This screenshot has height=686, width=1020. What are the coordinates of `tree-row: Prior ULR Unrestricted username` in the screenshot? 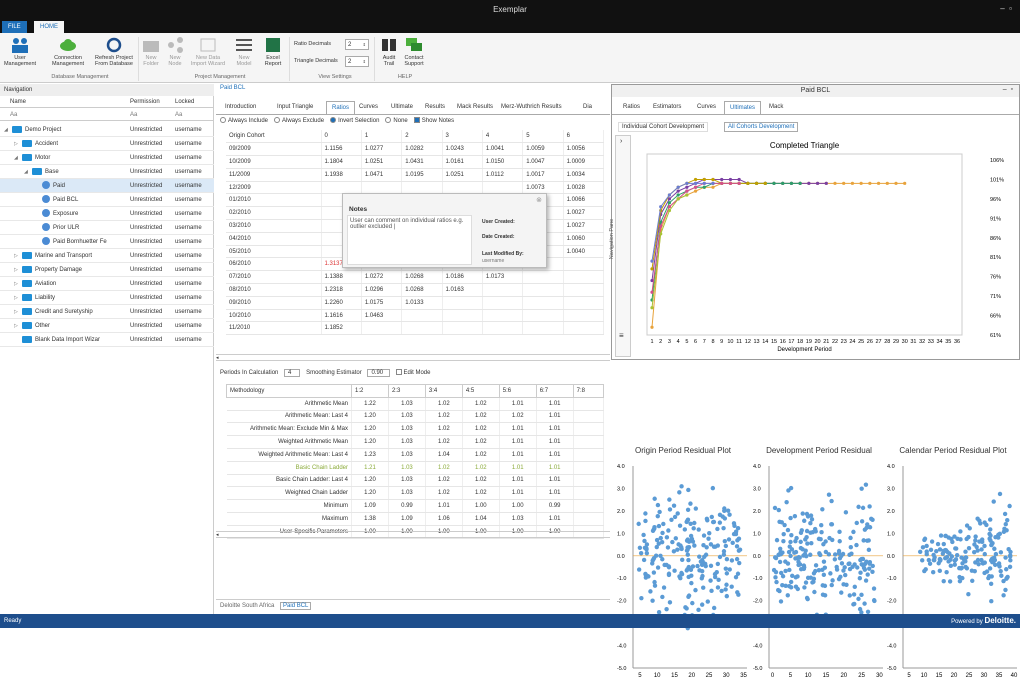 It's located at (107, 228).